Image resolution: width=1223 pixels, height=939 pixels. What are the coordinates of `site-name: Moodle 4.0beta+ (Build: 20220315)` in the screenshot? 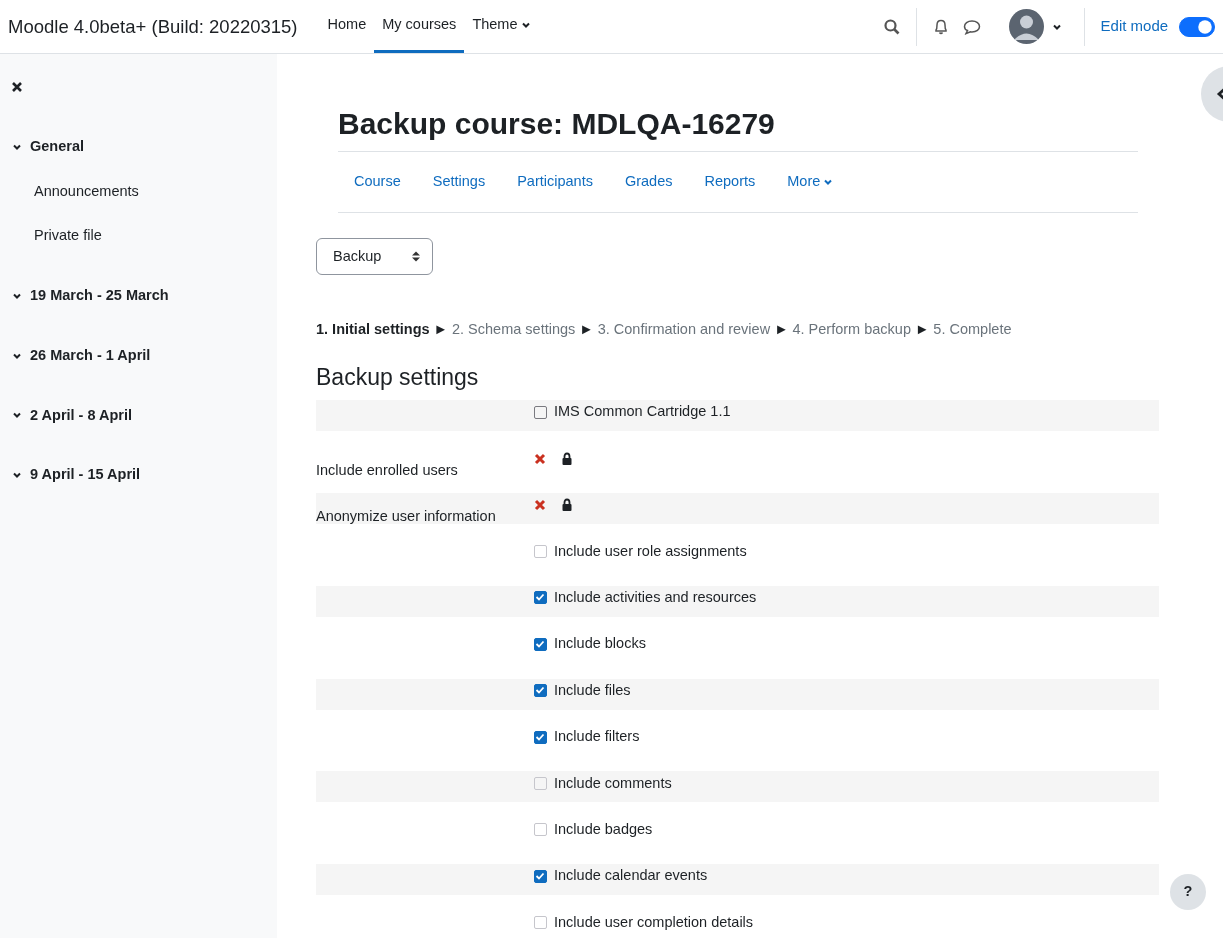 It's located at (149, 26).